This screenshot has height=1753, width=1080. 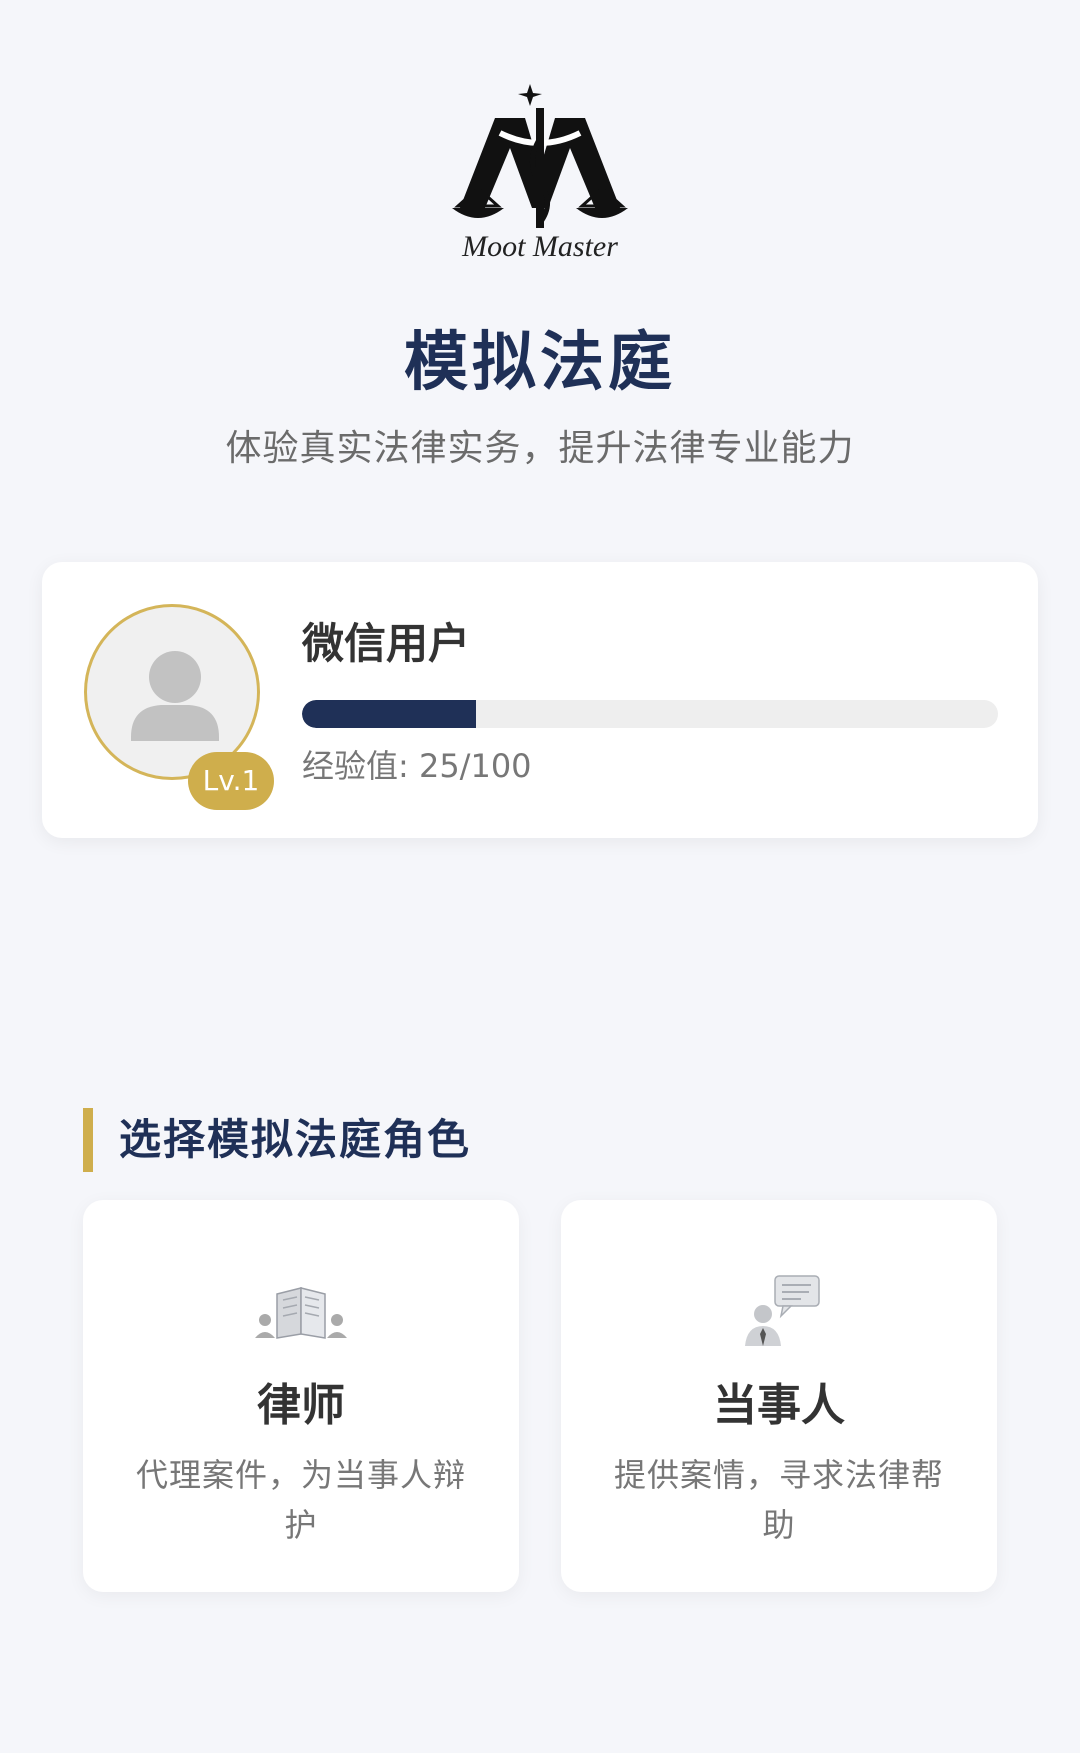 I want to click on logo-text: Moot Master, so click(x=539, y=246).